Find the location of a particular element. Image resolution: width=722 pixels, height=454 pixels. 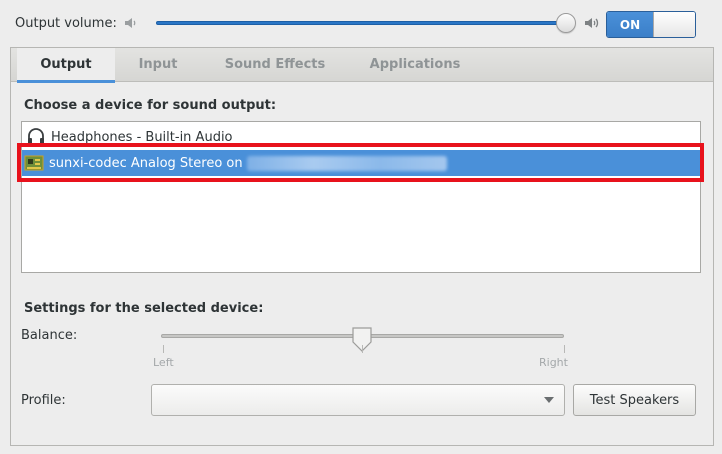

tab-output: Output is located at coordinates (66, 65).